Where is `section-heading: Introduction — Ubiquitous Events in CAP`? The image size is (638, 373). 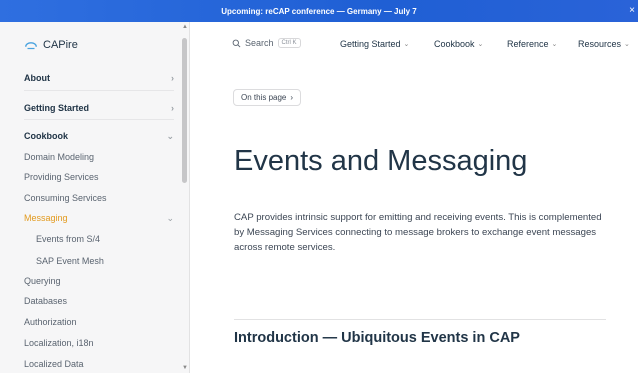 section-heading: Introduction — Ubiquitous Events in CAP is located at coordinates (377, 338).